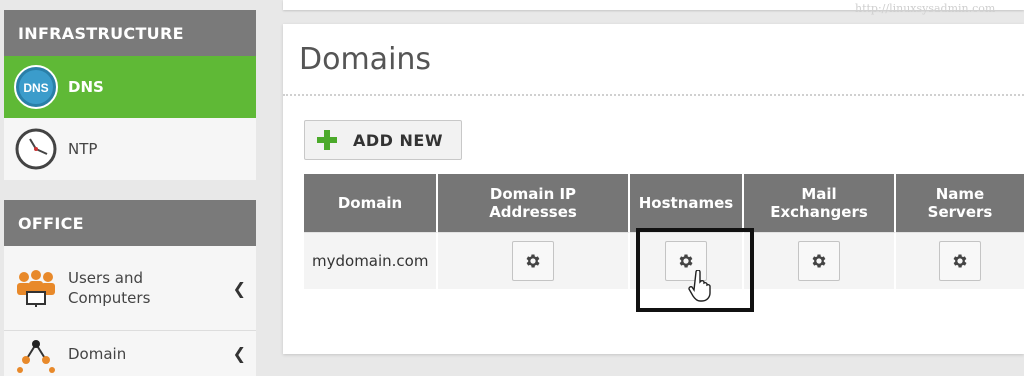  What do you see at coordinates (960, 212) in the screenshot?
I see `header-ns-line2: Servers` at bounding box center [960, 212].